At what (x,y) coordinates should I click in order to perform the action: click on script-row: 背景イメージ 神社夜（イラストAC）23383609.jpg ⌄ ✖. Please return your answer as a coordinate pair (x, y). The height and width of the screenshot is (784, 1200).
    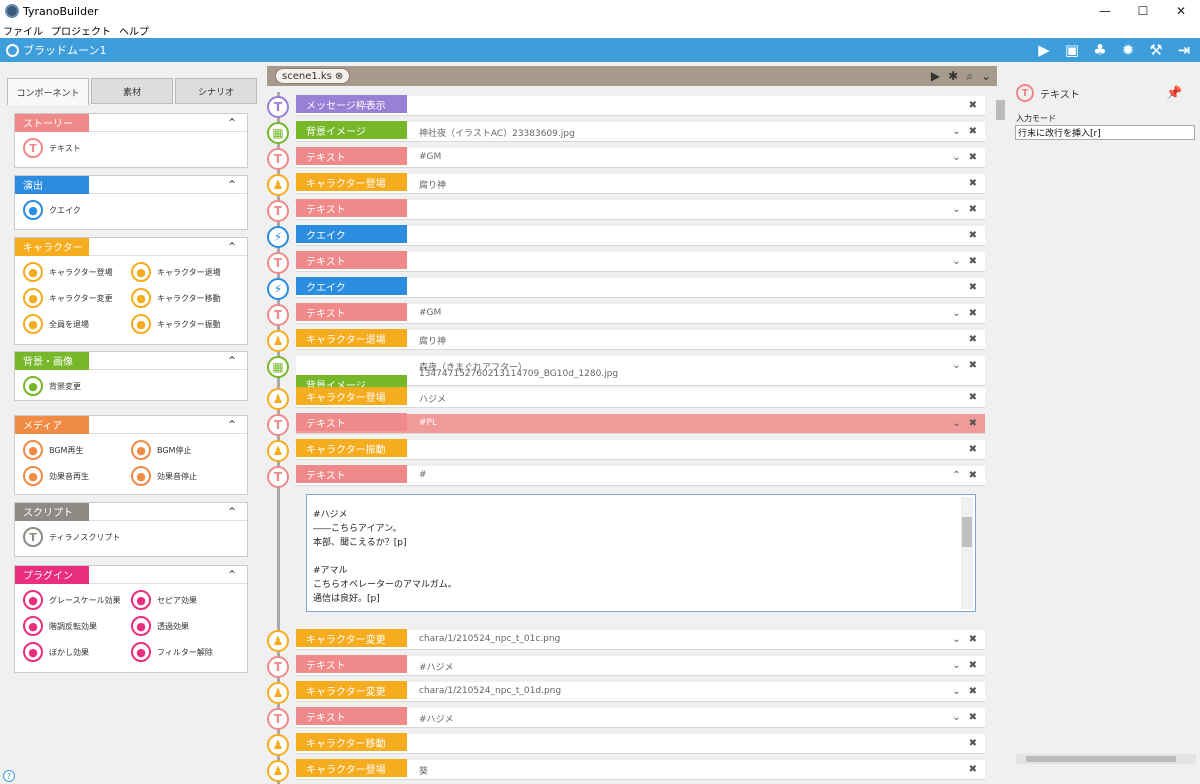
    Looking at the image, I should click on (640, 131).